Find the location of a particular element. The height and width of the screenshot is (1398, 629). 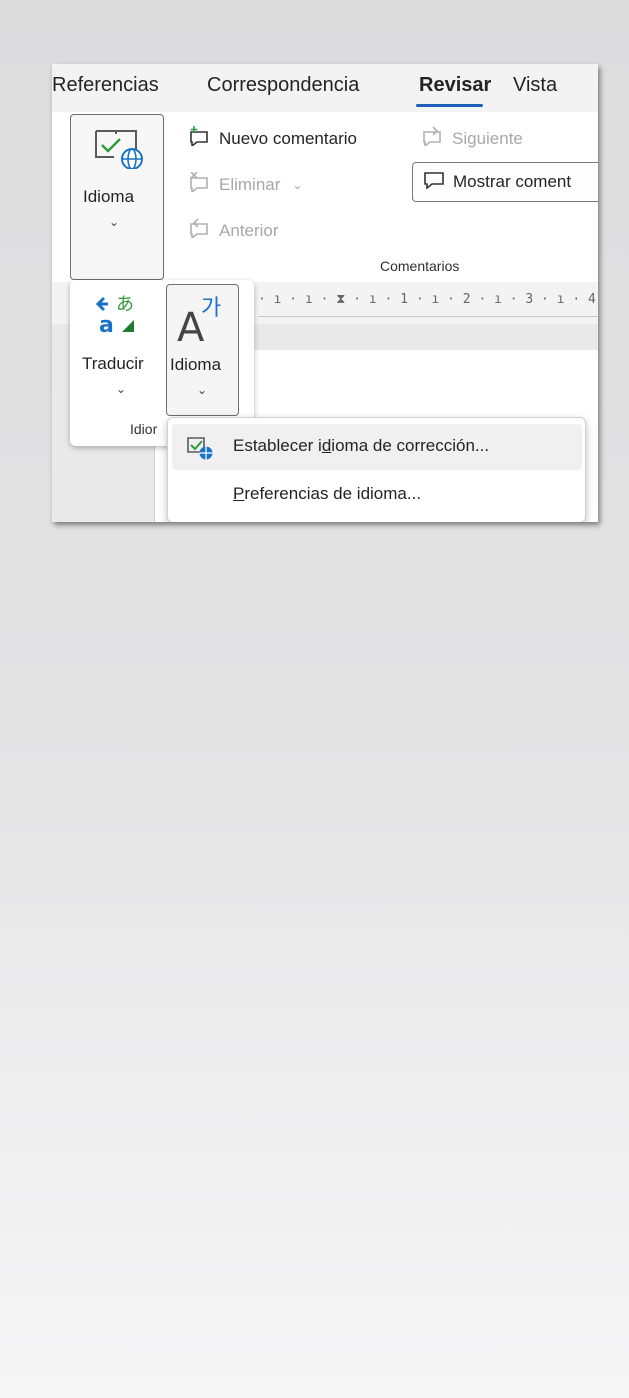

language-group-label: Idior is located at coordinates (144, 429).